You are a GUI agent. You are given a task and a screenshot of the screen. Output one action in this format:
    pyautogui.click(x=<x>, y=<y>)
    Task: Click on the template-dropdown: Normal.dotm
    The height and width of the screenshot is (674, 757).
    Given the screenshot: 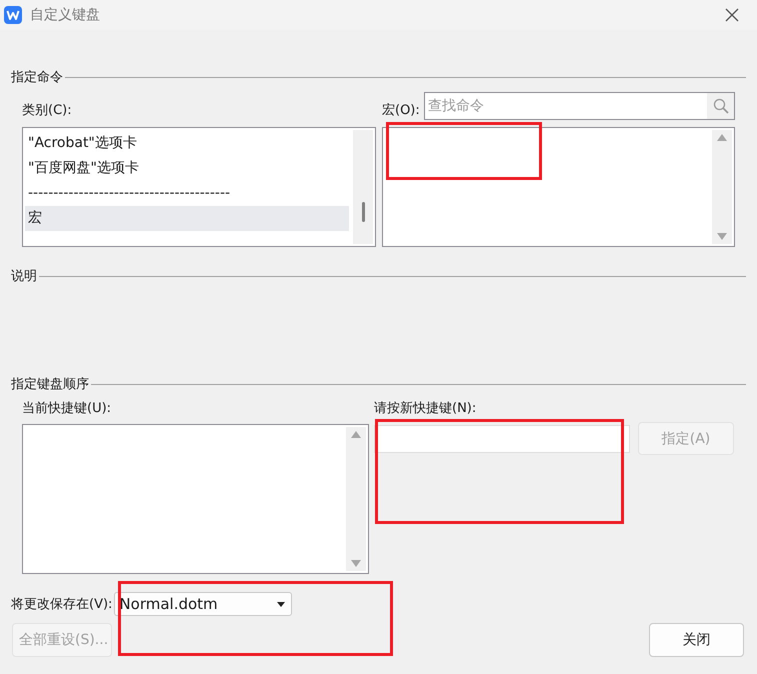 What is the action you would take?
    pyautogui.click(x=203, y=604)
    